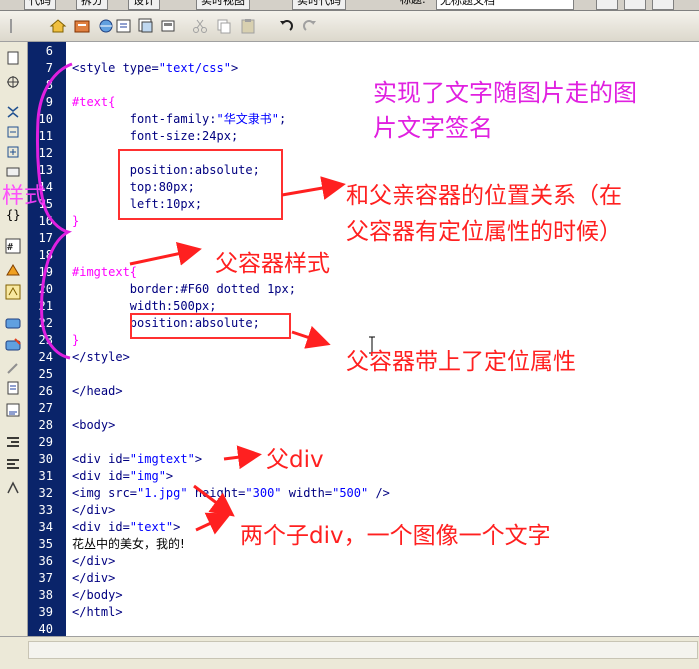 The width and height of the screenshot is (699, 669). I want to click on code-line: </html>, so click(97, 612).